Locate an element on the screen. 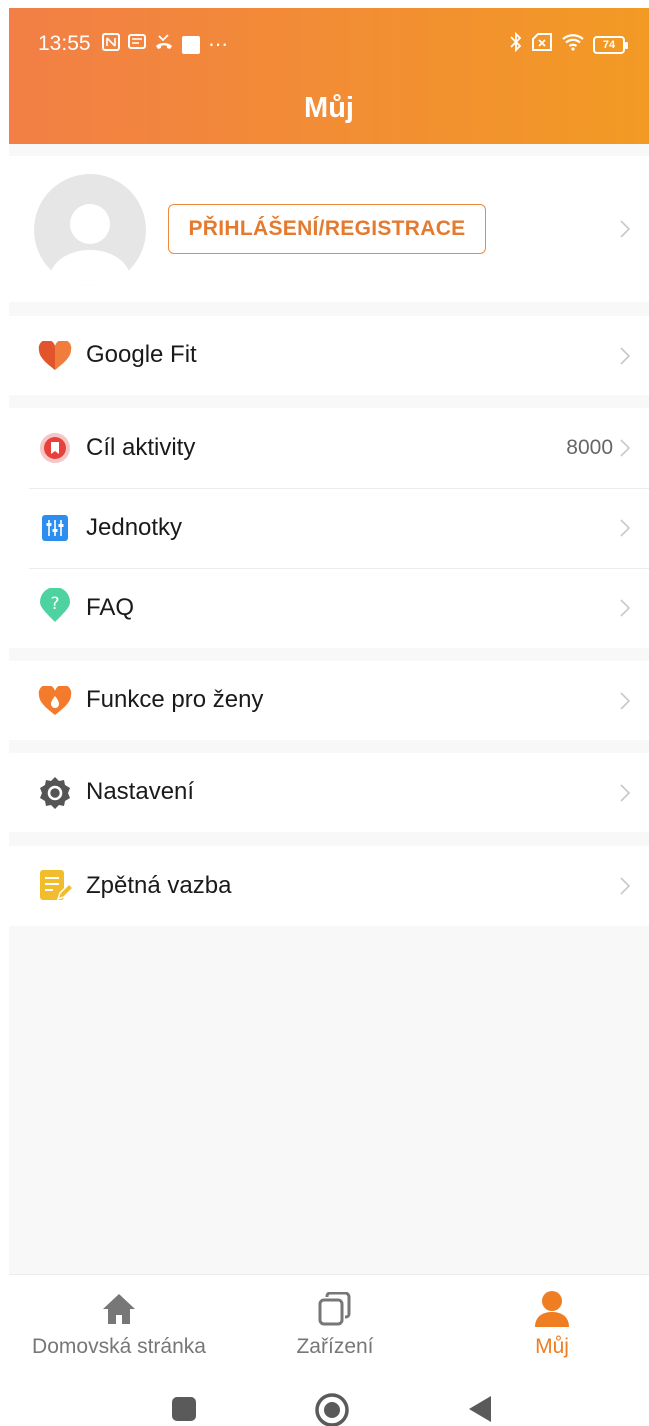 Image resolution: width=649 pixels, height=1426 pixels. user-placeholder-icon is located at coordinates (90, 245).